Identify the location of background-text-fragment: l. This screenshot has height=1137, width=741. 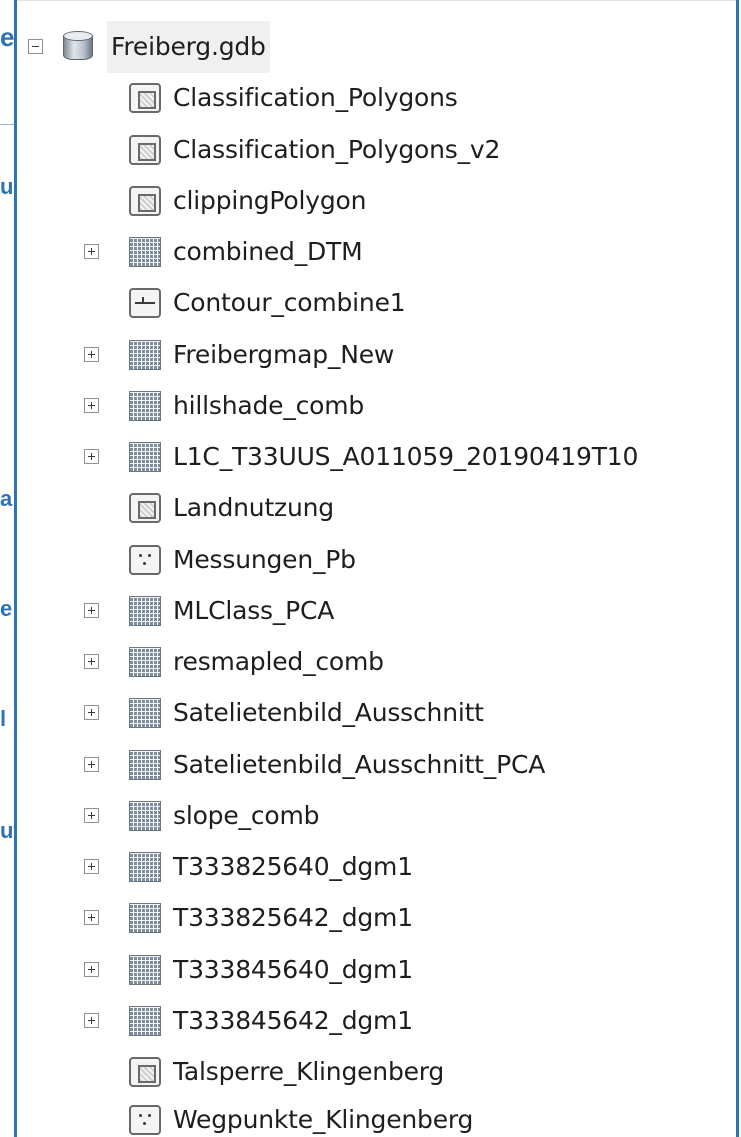
(3, 718).